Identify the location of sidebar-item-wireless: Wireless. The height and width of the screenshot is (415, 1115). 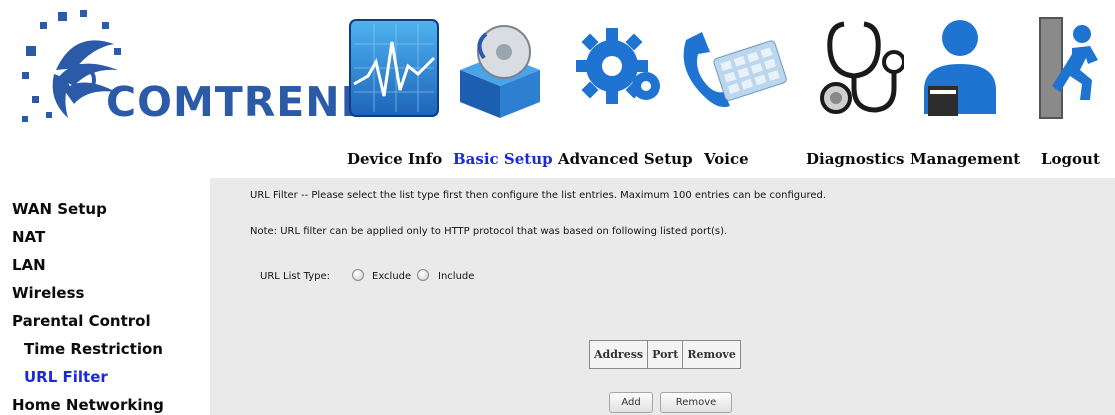
(48, 293).